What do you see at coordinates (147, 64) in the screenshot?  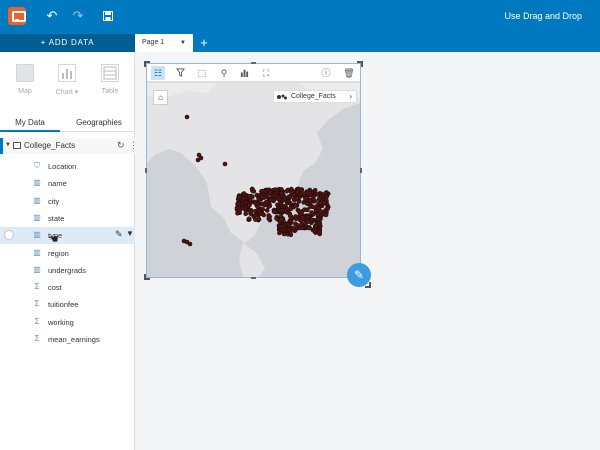 I see `resize-corner-tl` at bounding box center [147, 64].